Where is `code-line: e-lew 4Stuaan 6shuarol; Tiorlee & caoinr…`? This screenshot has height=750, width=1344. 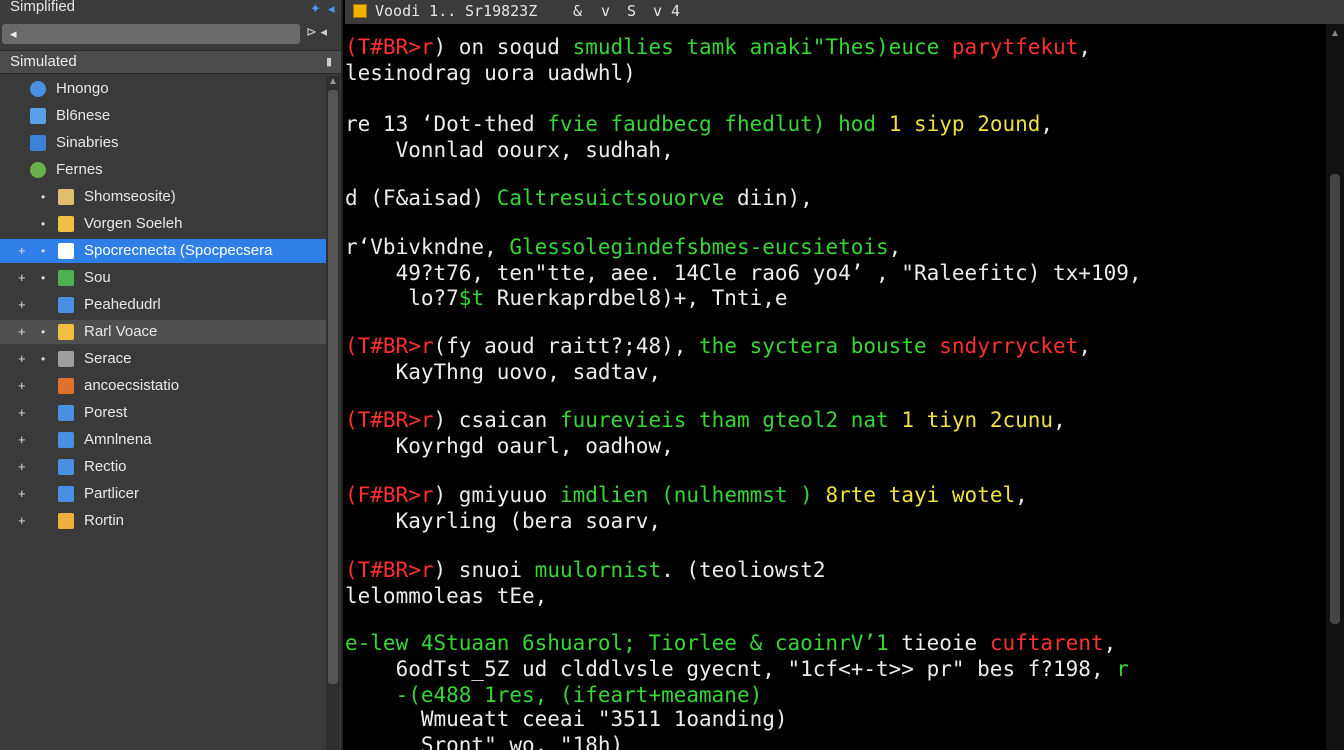 code-line: e-lew 4Stuaan 6shuarol; Tiorlee & caoinr… is located at coordinates (730, 643).